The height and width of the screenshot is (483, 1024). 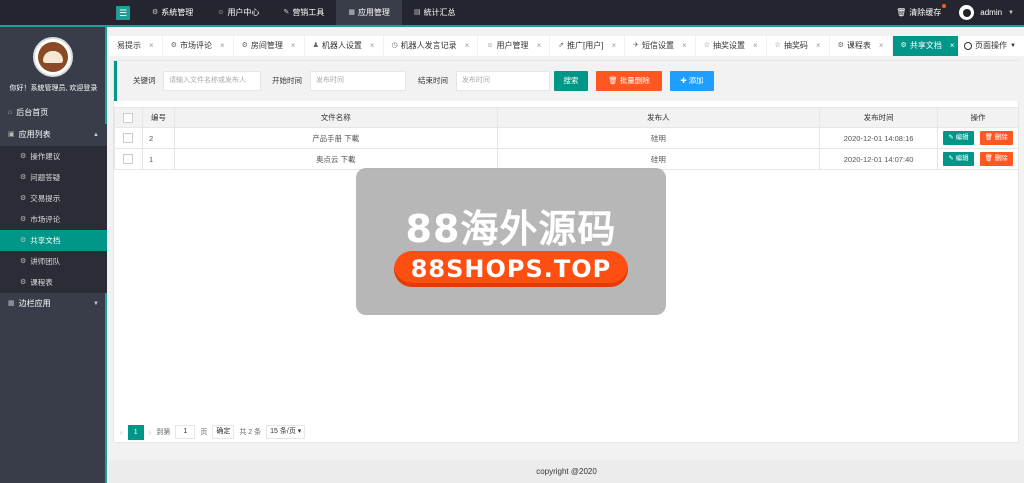 What do you see at coordinates (150, 432) in the screenshot?
I see `next-page-icon: ›` at bounding box center [150, 432].